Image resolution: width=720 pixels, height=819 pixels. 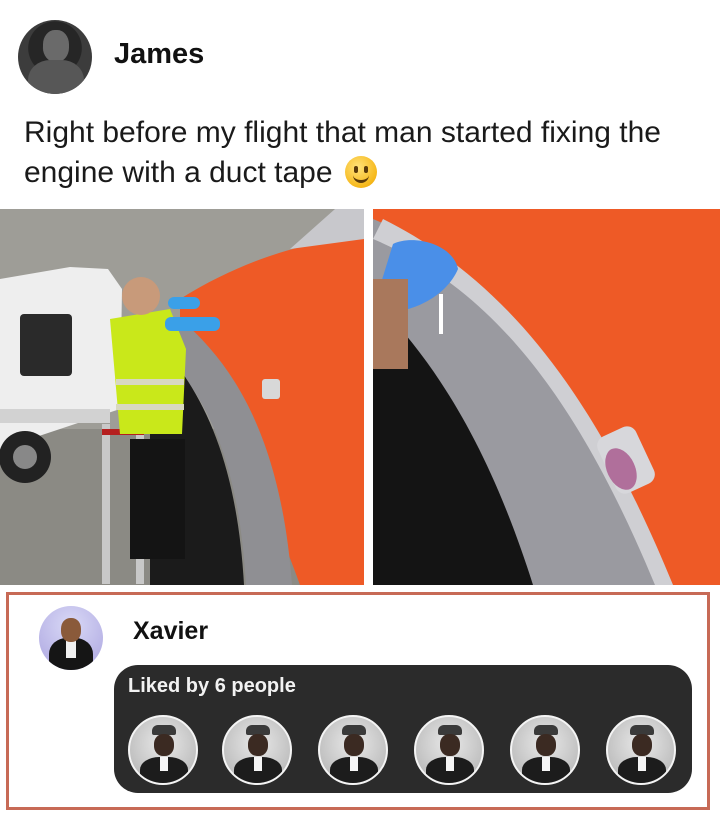 I want to click on commenter-avatar, so click(x=71, y=638).